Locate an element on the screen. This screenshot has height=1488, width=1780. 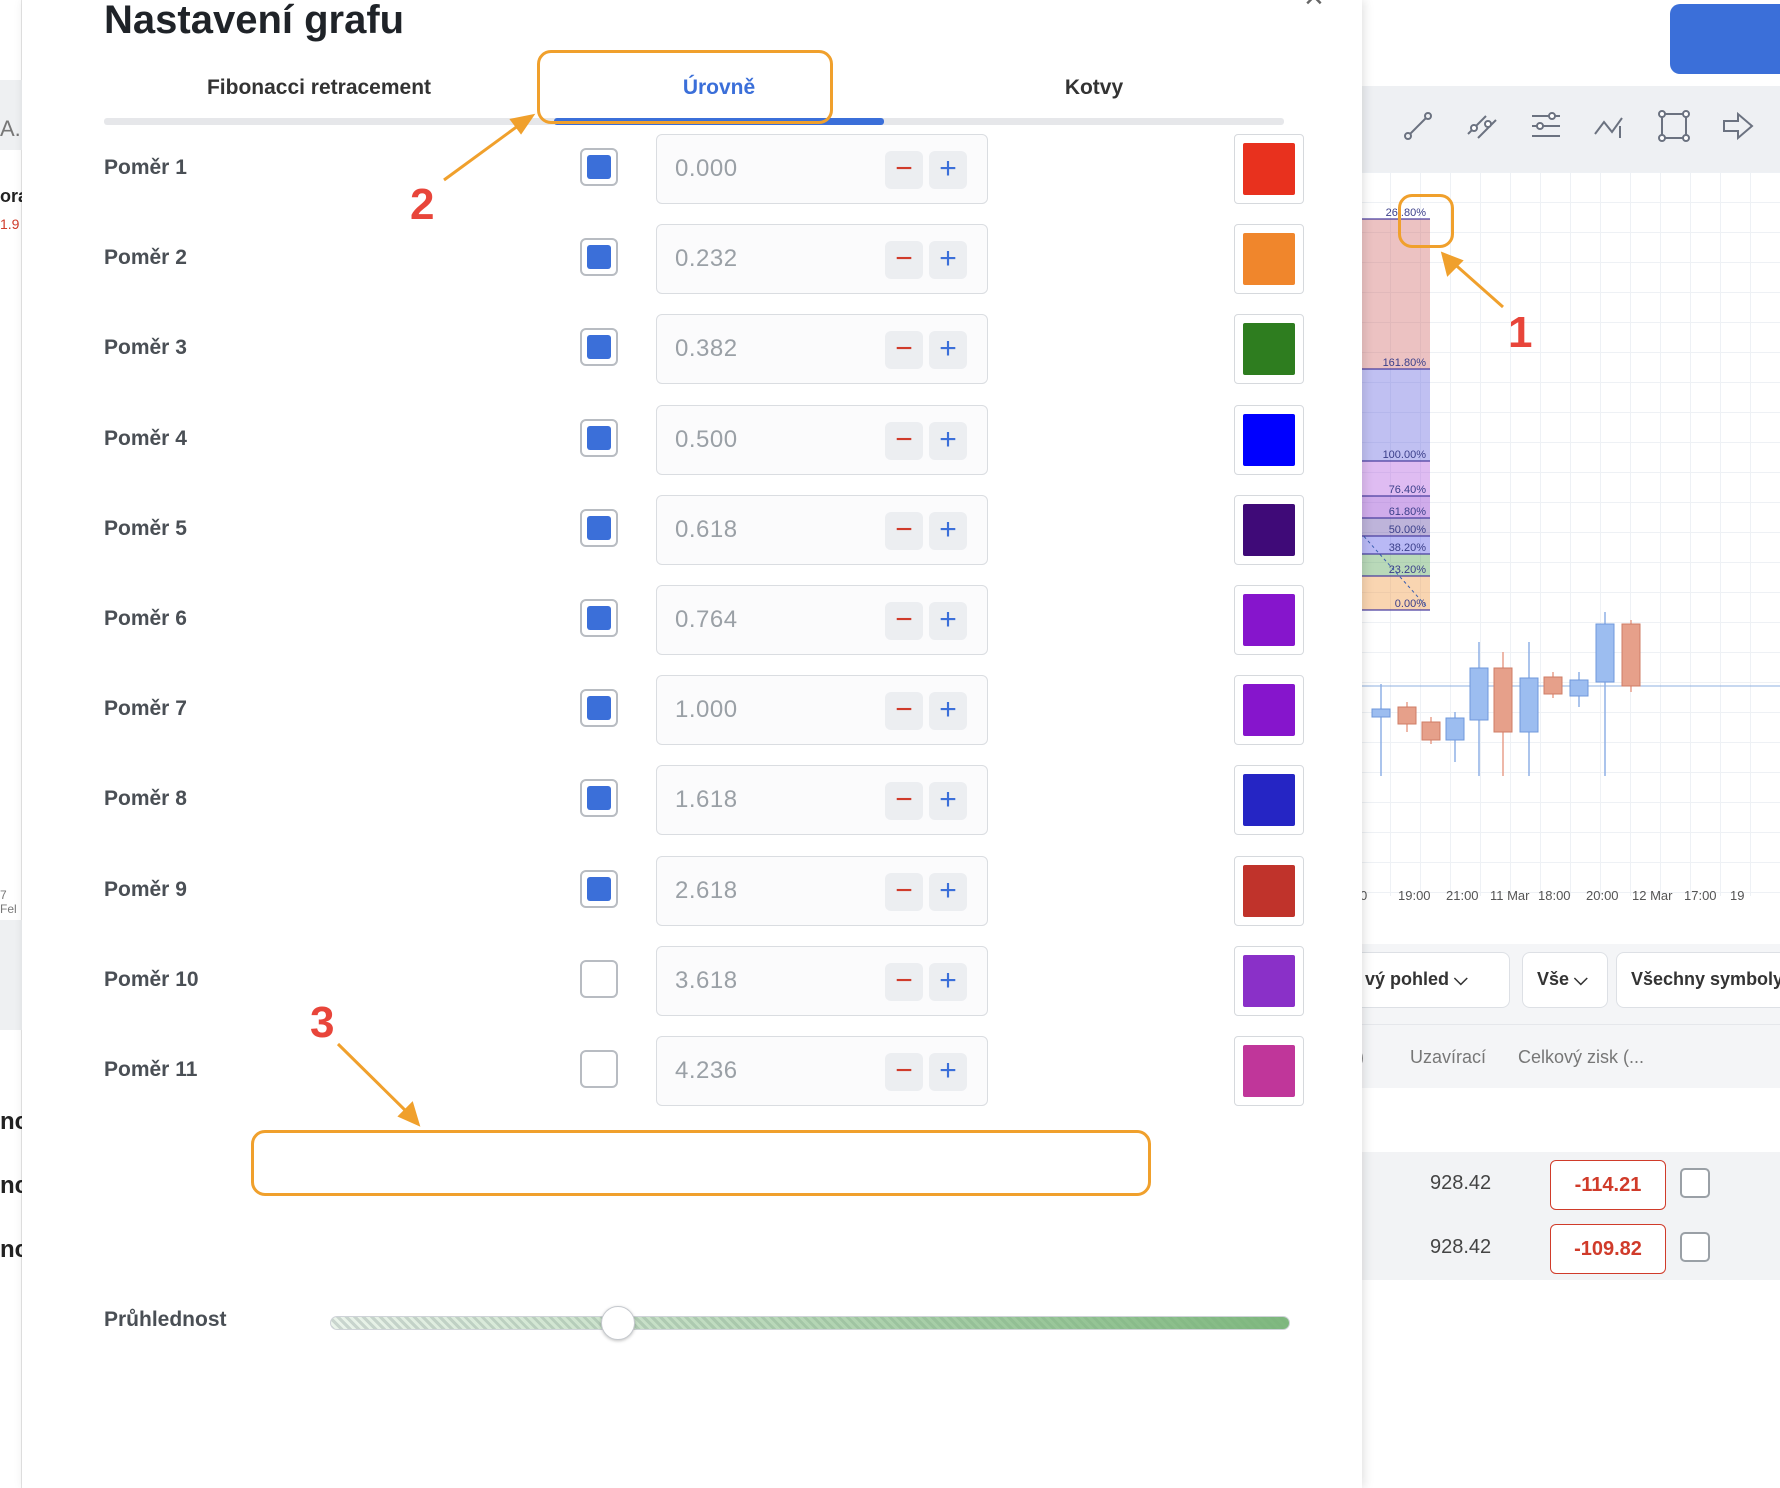
annotation-number-1: 1 is located at coordinates (1520, 332).